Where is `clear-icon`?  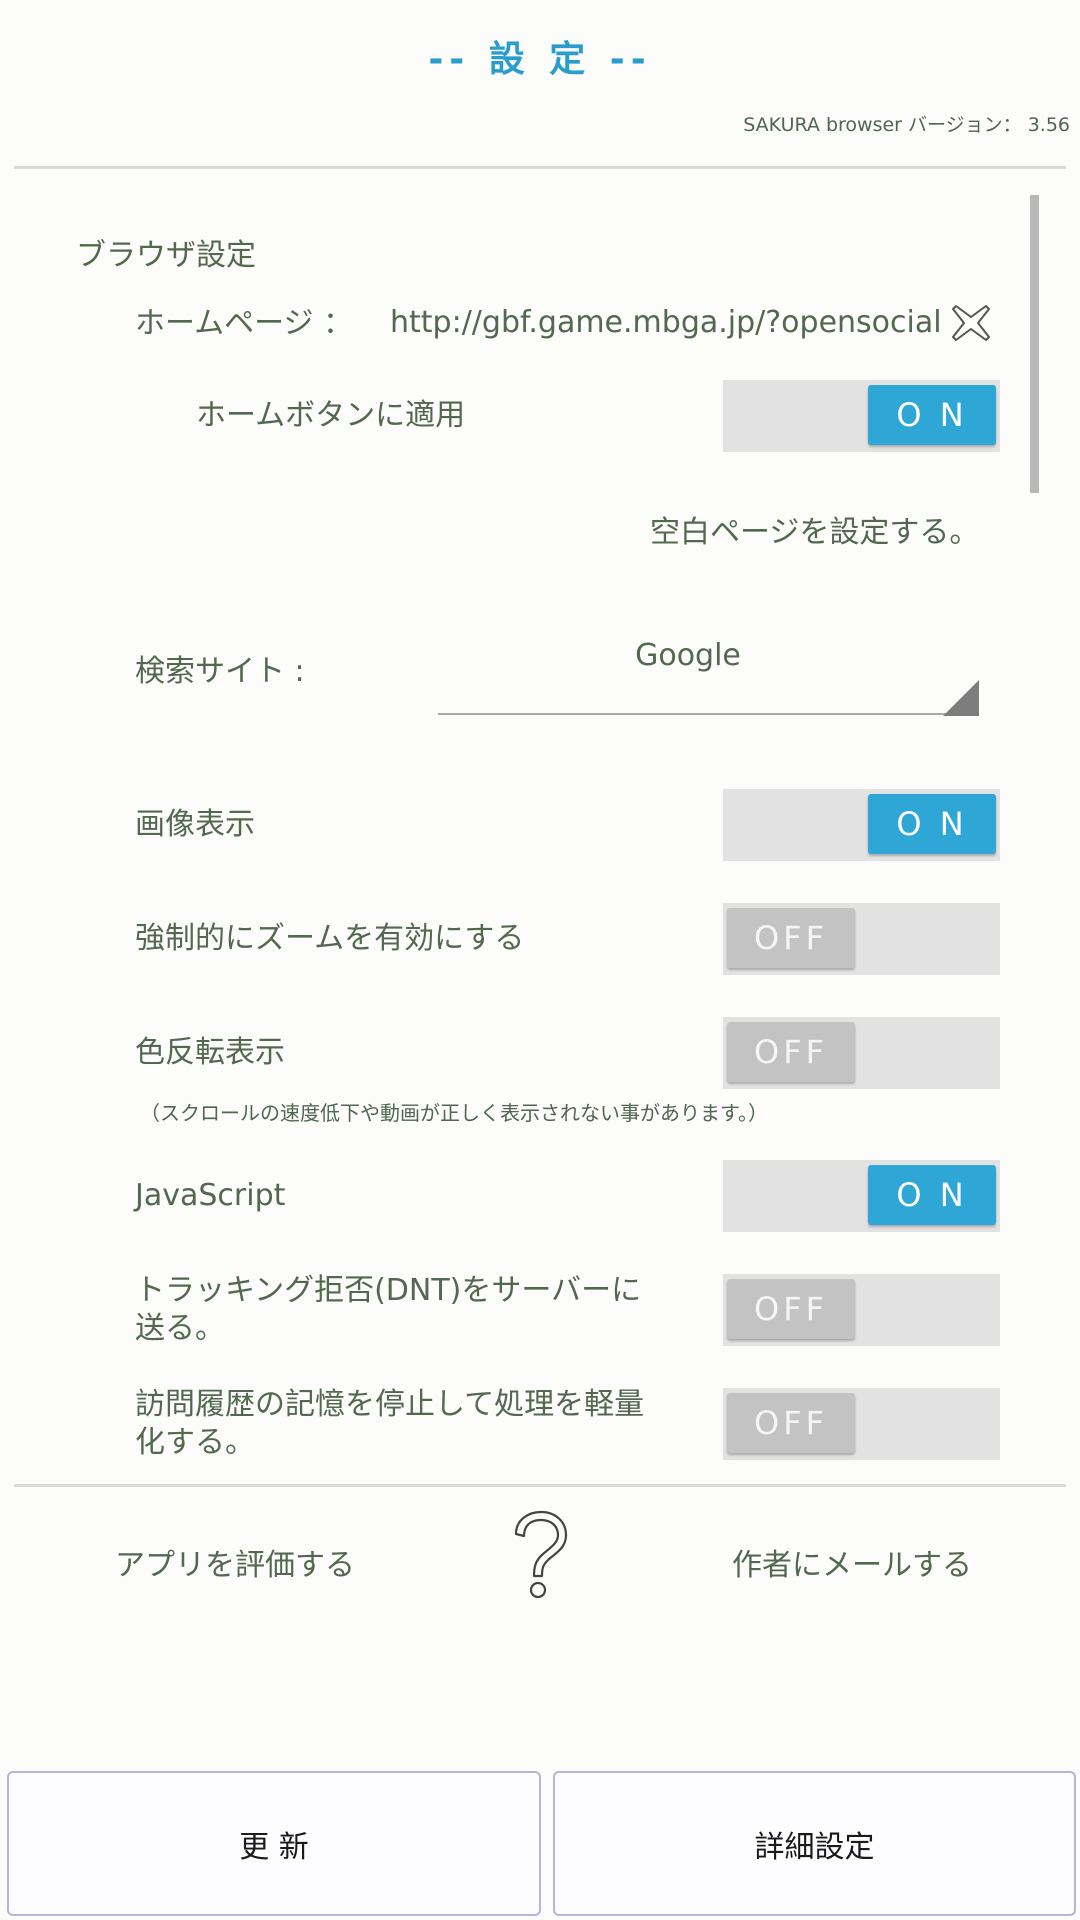 clear-icon is located at coordinates (971, 323).